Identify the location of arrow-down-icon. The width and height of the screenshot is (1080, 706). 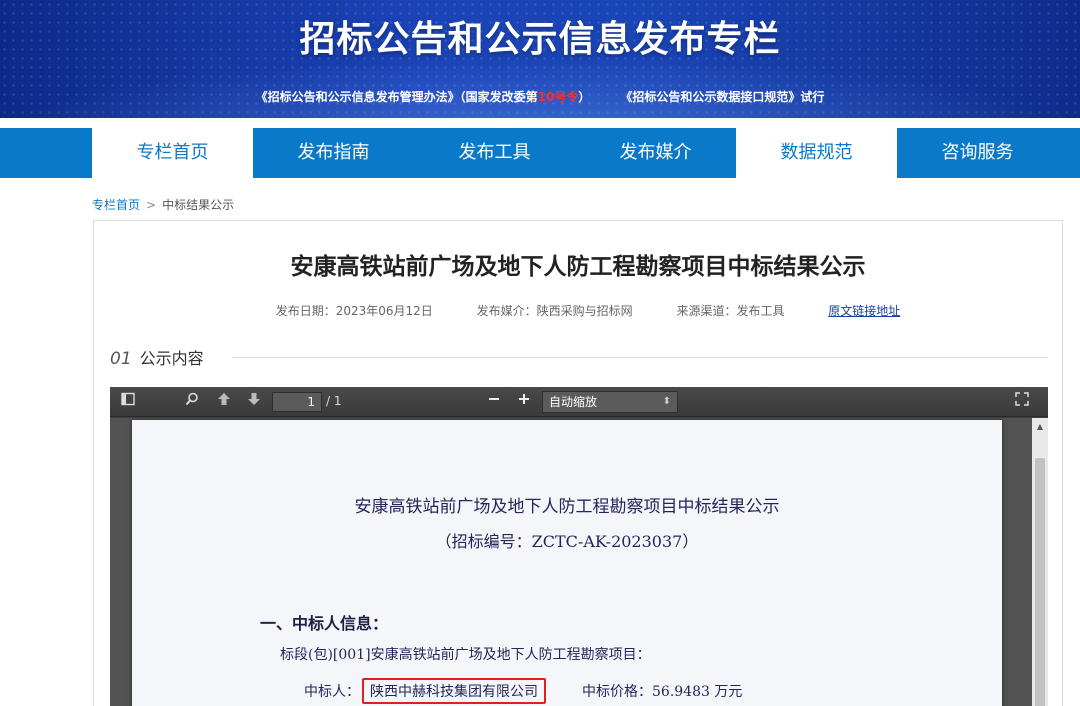
(254, 402).